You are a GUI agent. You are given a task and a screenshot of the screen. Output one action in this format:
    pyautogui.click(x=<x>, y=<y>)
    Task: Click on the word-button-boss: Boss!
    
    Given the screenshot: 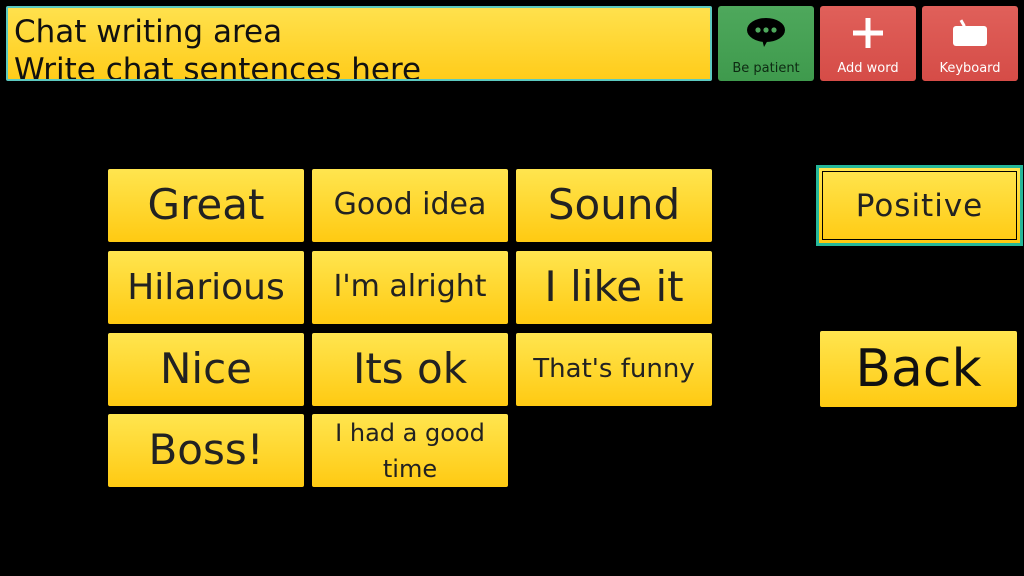 What is the action you would take?
    pyautogui.click(x=206, y=450)
    